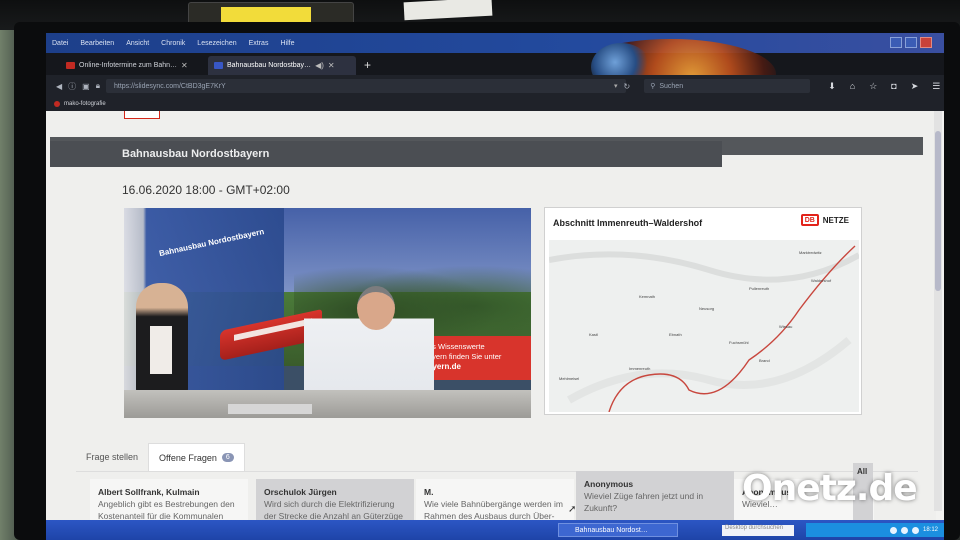 The width and height of the screenshot is (960, 540). What do you see at coordinates (609, 484) in the screenshot?
I see `question-author: Anonymous` at bounding box center [609, 484].